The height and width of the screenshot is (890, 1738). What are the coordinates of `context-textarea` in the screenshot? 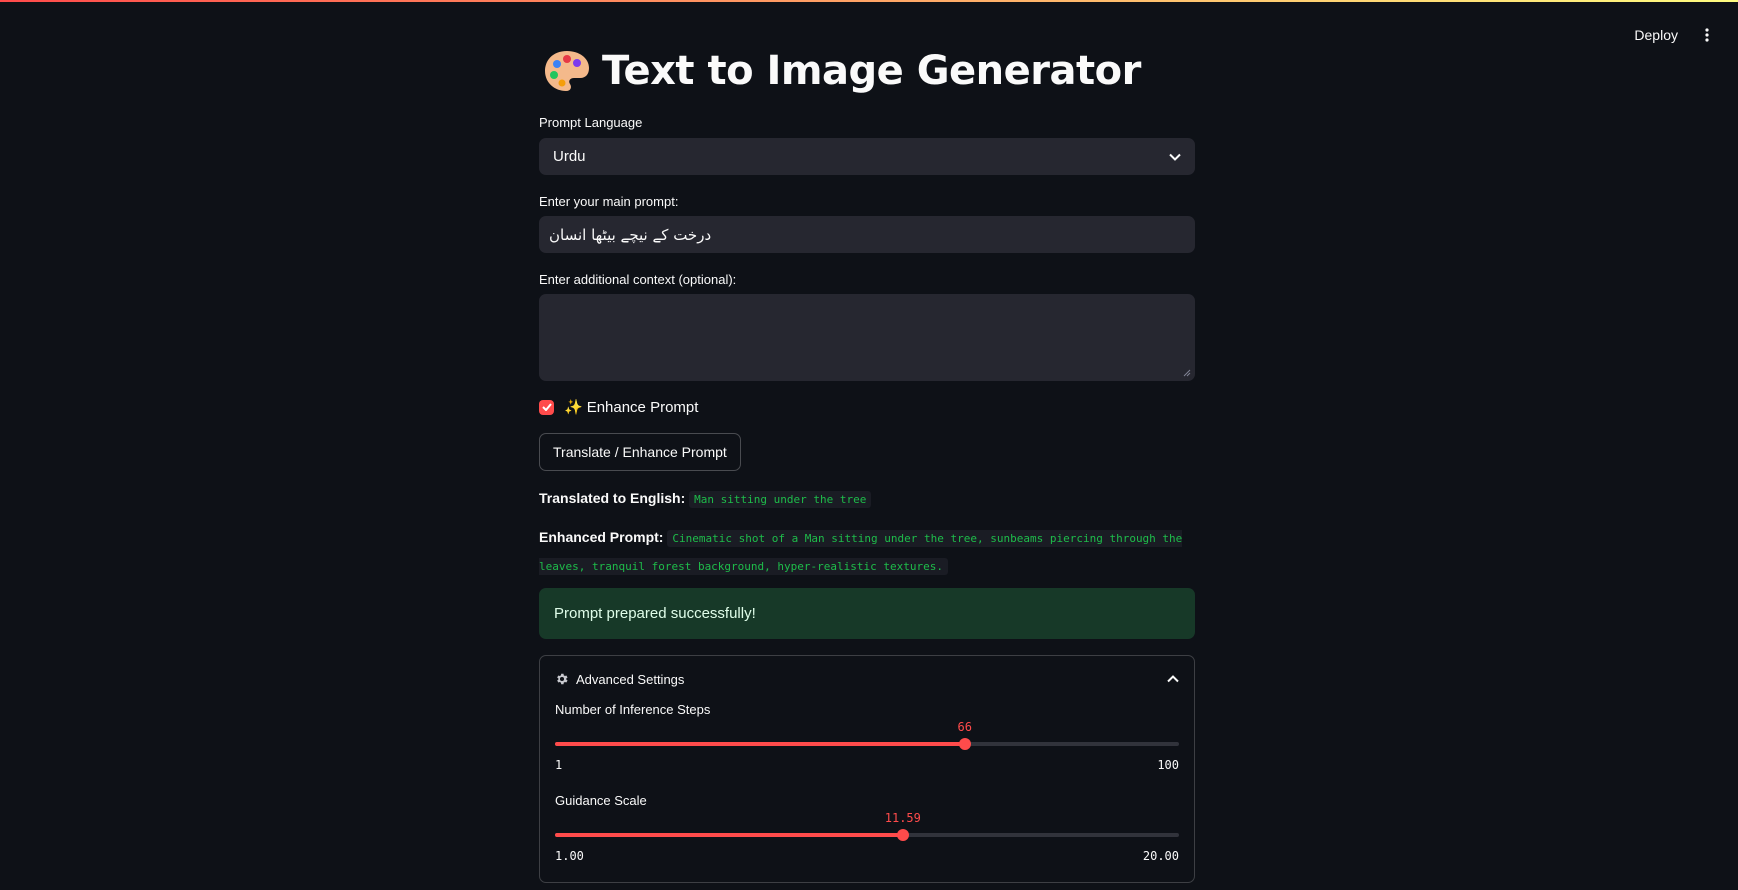 It's located at (867, 337).